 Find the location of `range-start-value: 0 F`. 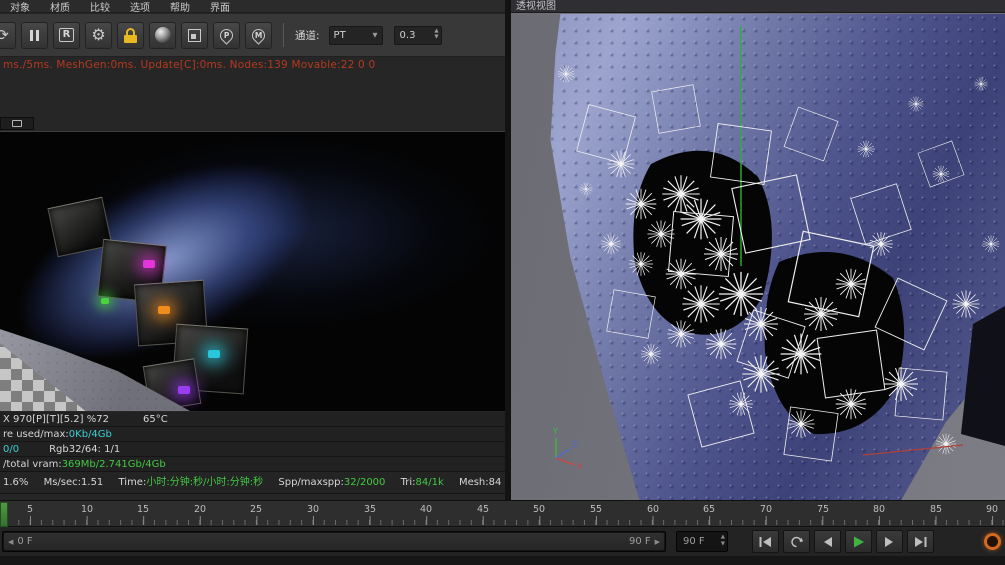

range-start-value: 0 F is located at coordinates (25, 541).